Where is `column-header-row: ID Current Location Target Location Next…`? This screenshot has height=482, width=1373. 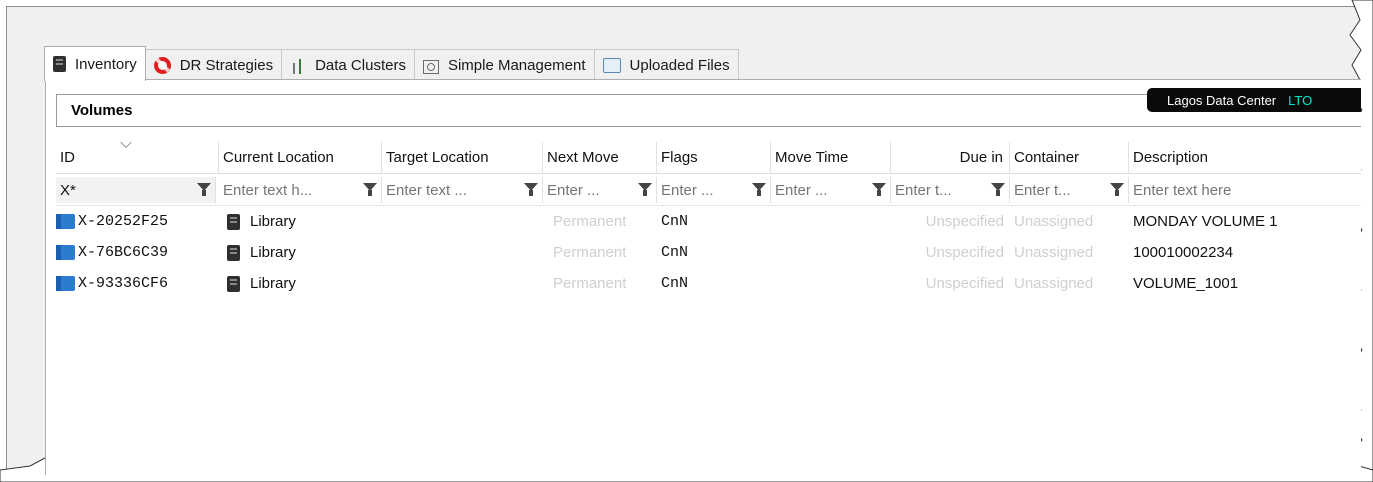
column-header-row: ID Current Location Target Location Next… is located at coordinates (708, 158).